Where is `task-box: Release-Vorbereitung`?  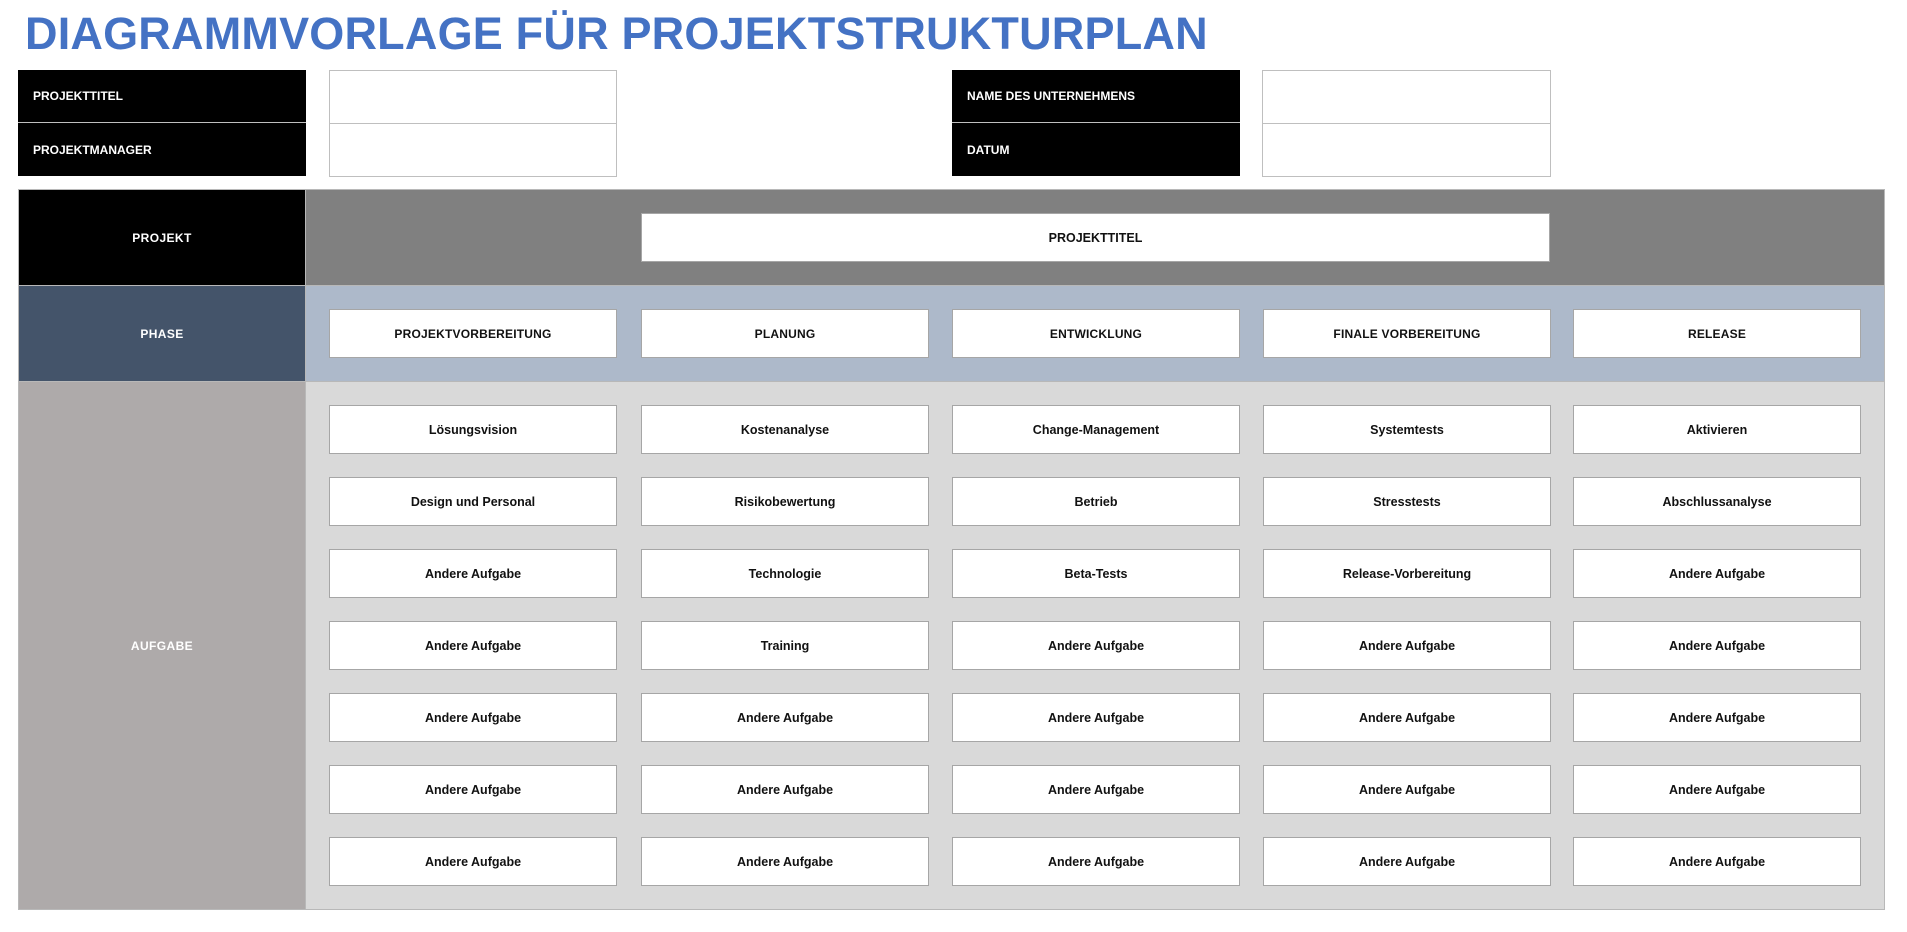 task-box: Release-Vorbereitung is located at coordinates (1407, 573).